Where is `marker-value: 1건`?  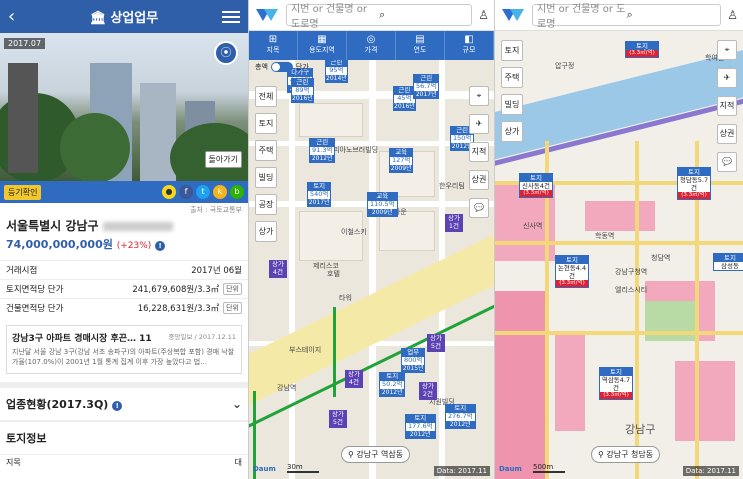
marker-value: 1건 is located at coordinates (454, 226).